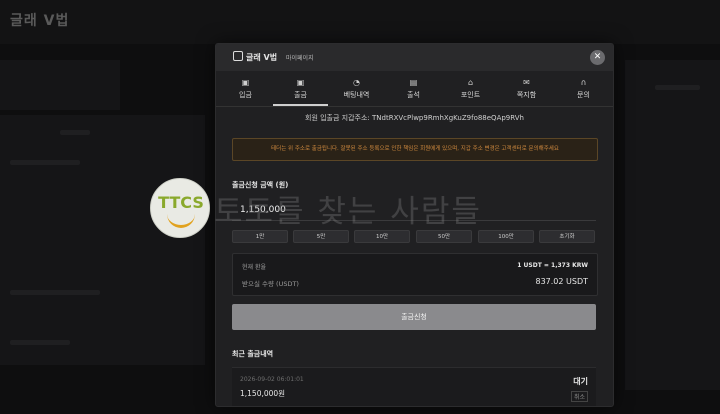 The width and height of the screenshot is (720, 414). I want to click on tab-bar: ▣ 입금 ▣ 출금 ◔ 베팅내역 ▤ 출석 ⌂ 포인트 ✉ 쪽지함 ∩ 문의, so click(414, 90).